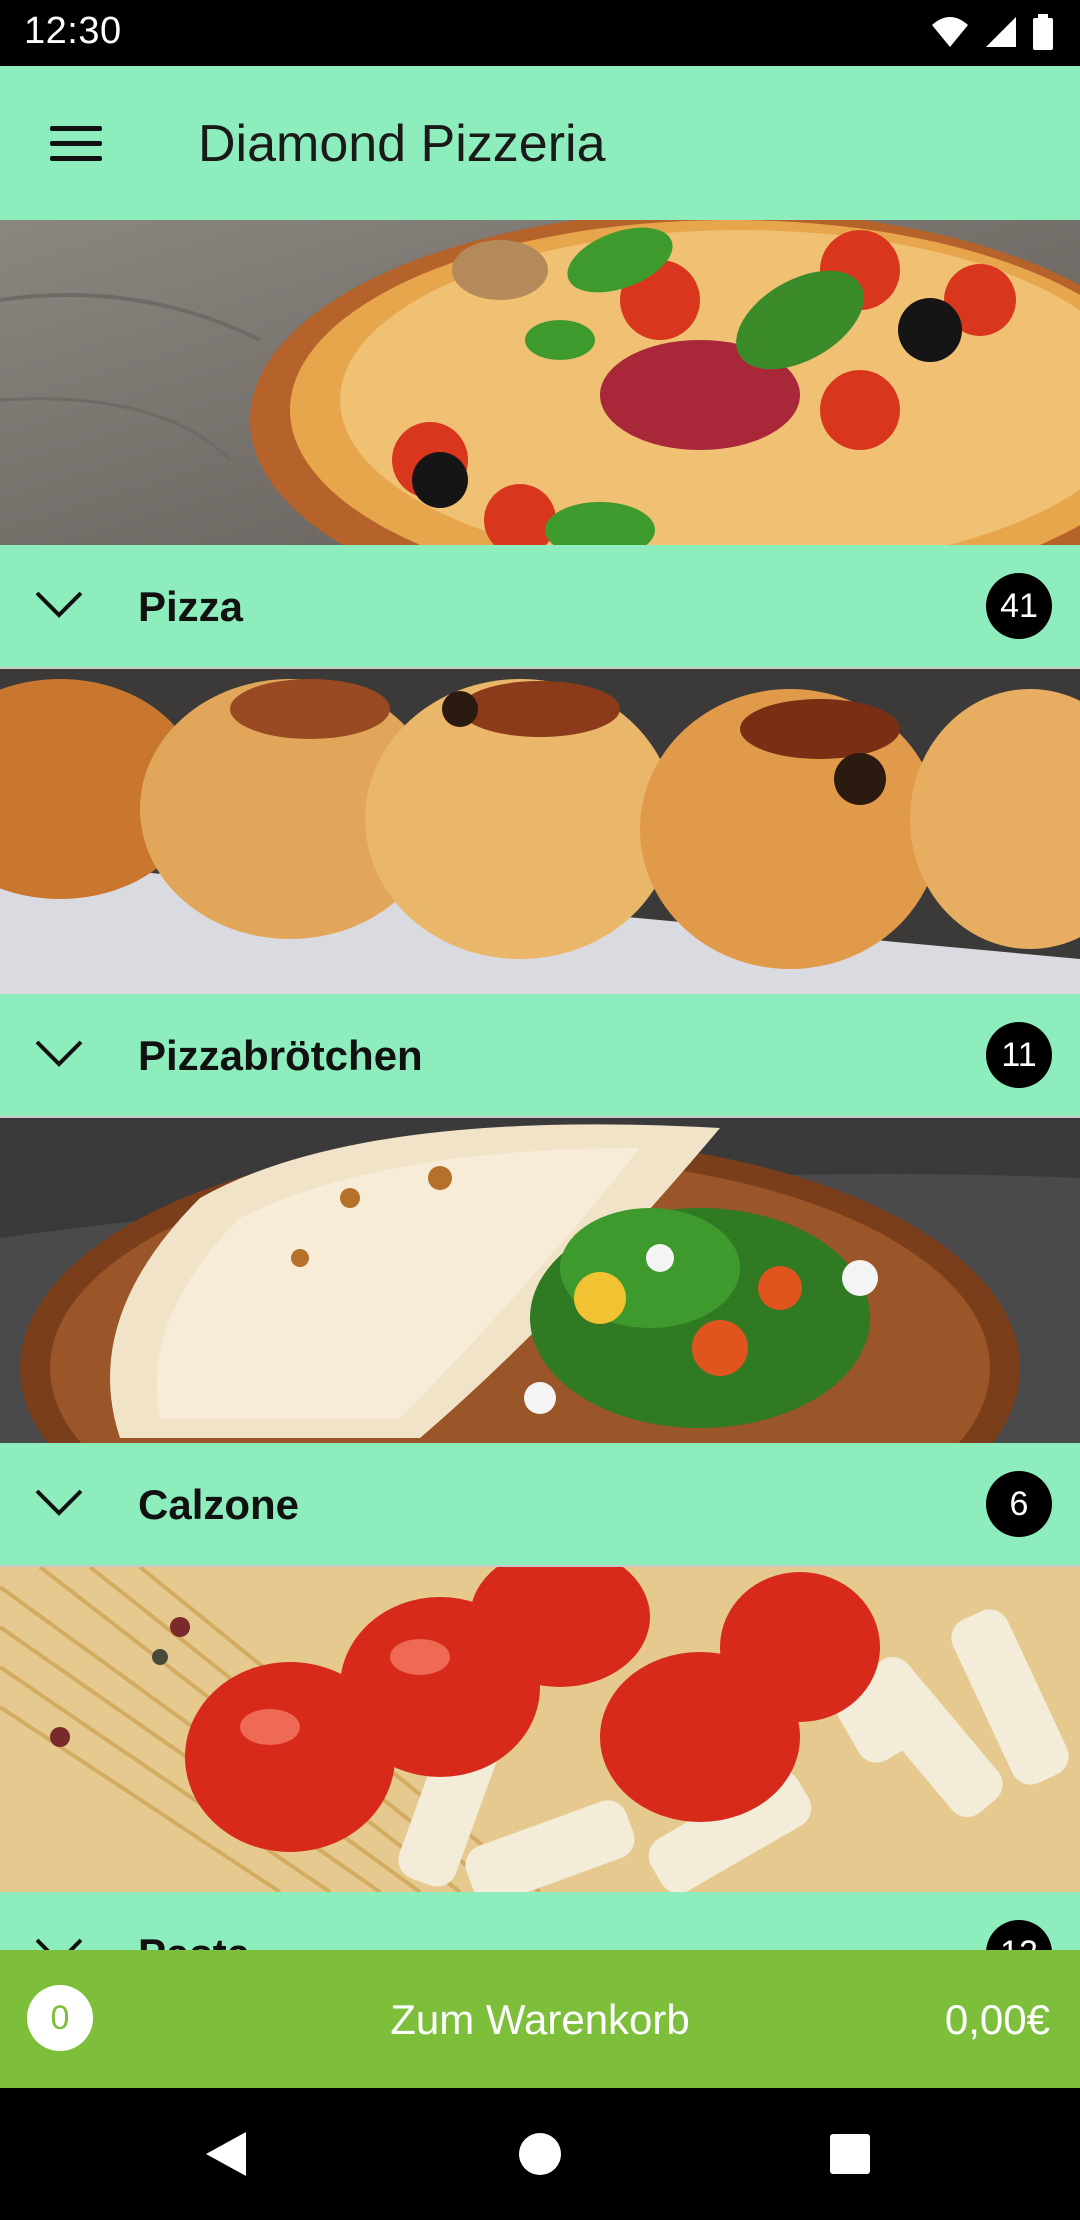 This screenshot has height=2220, width=1080. Describe the element at coordinates (1019, 1504) in the screenshot. I see `category-count-badge: 6` at that location.